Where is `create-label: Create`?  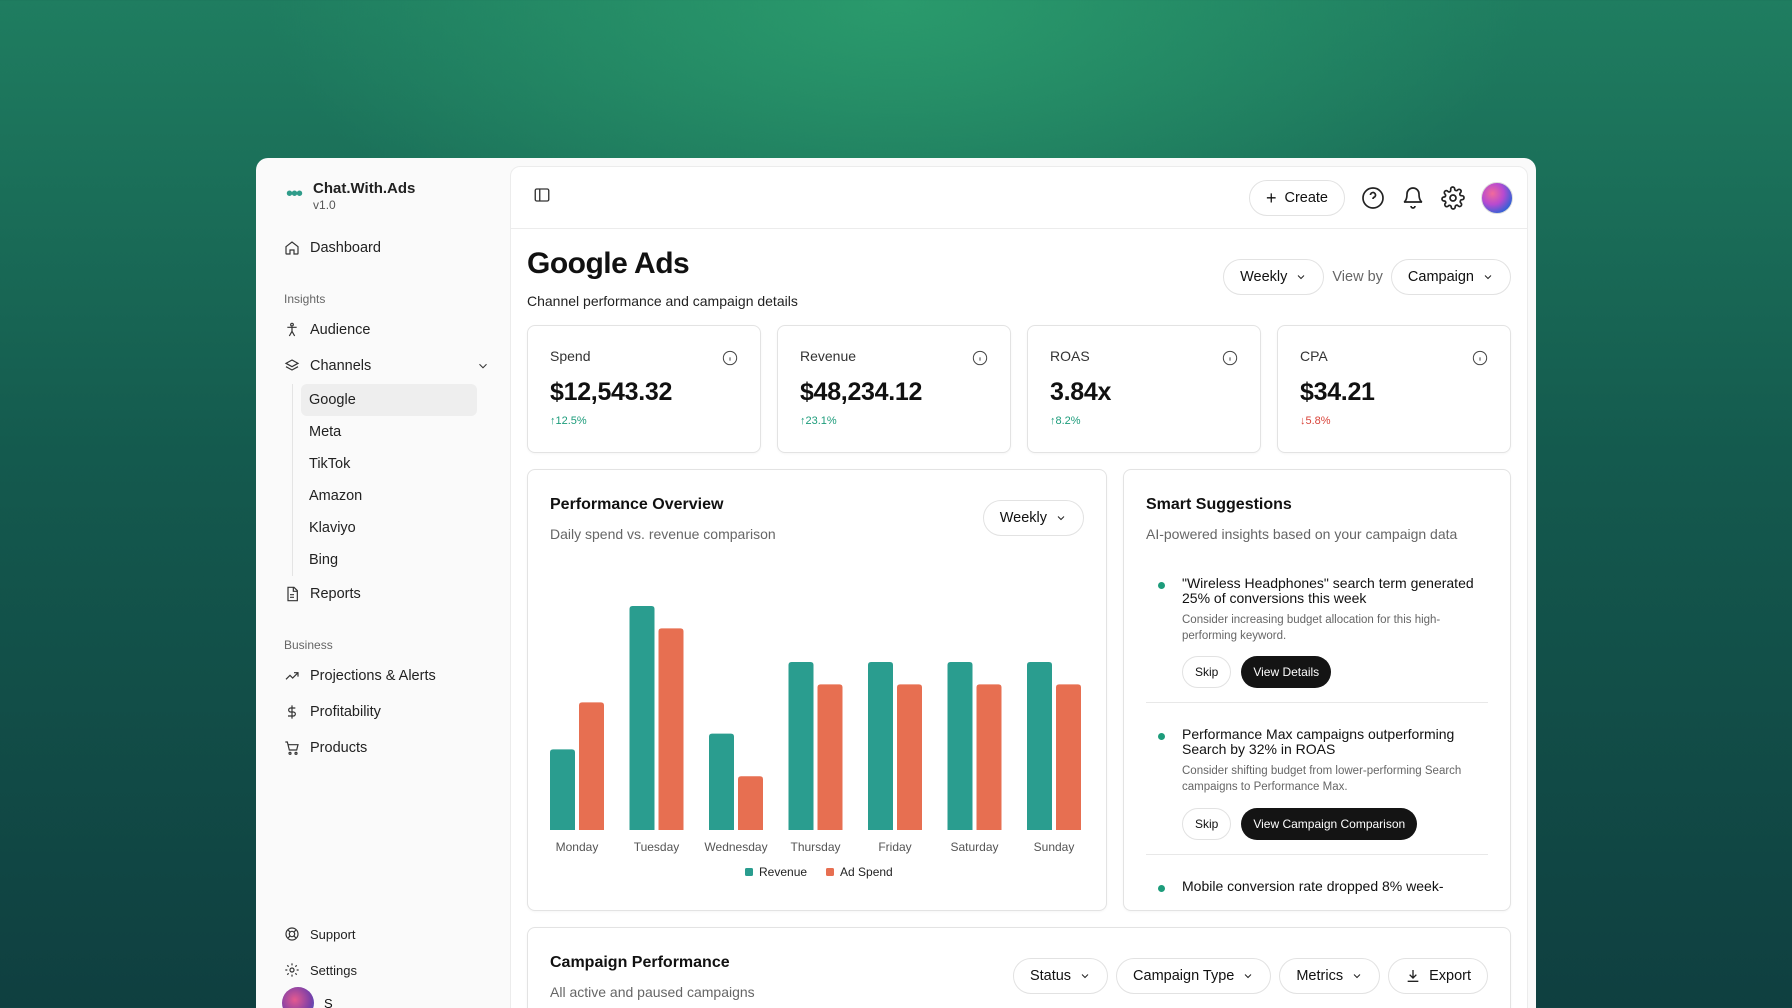 create-label: Create is located at coordinates (1306, 197).